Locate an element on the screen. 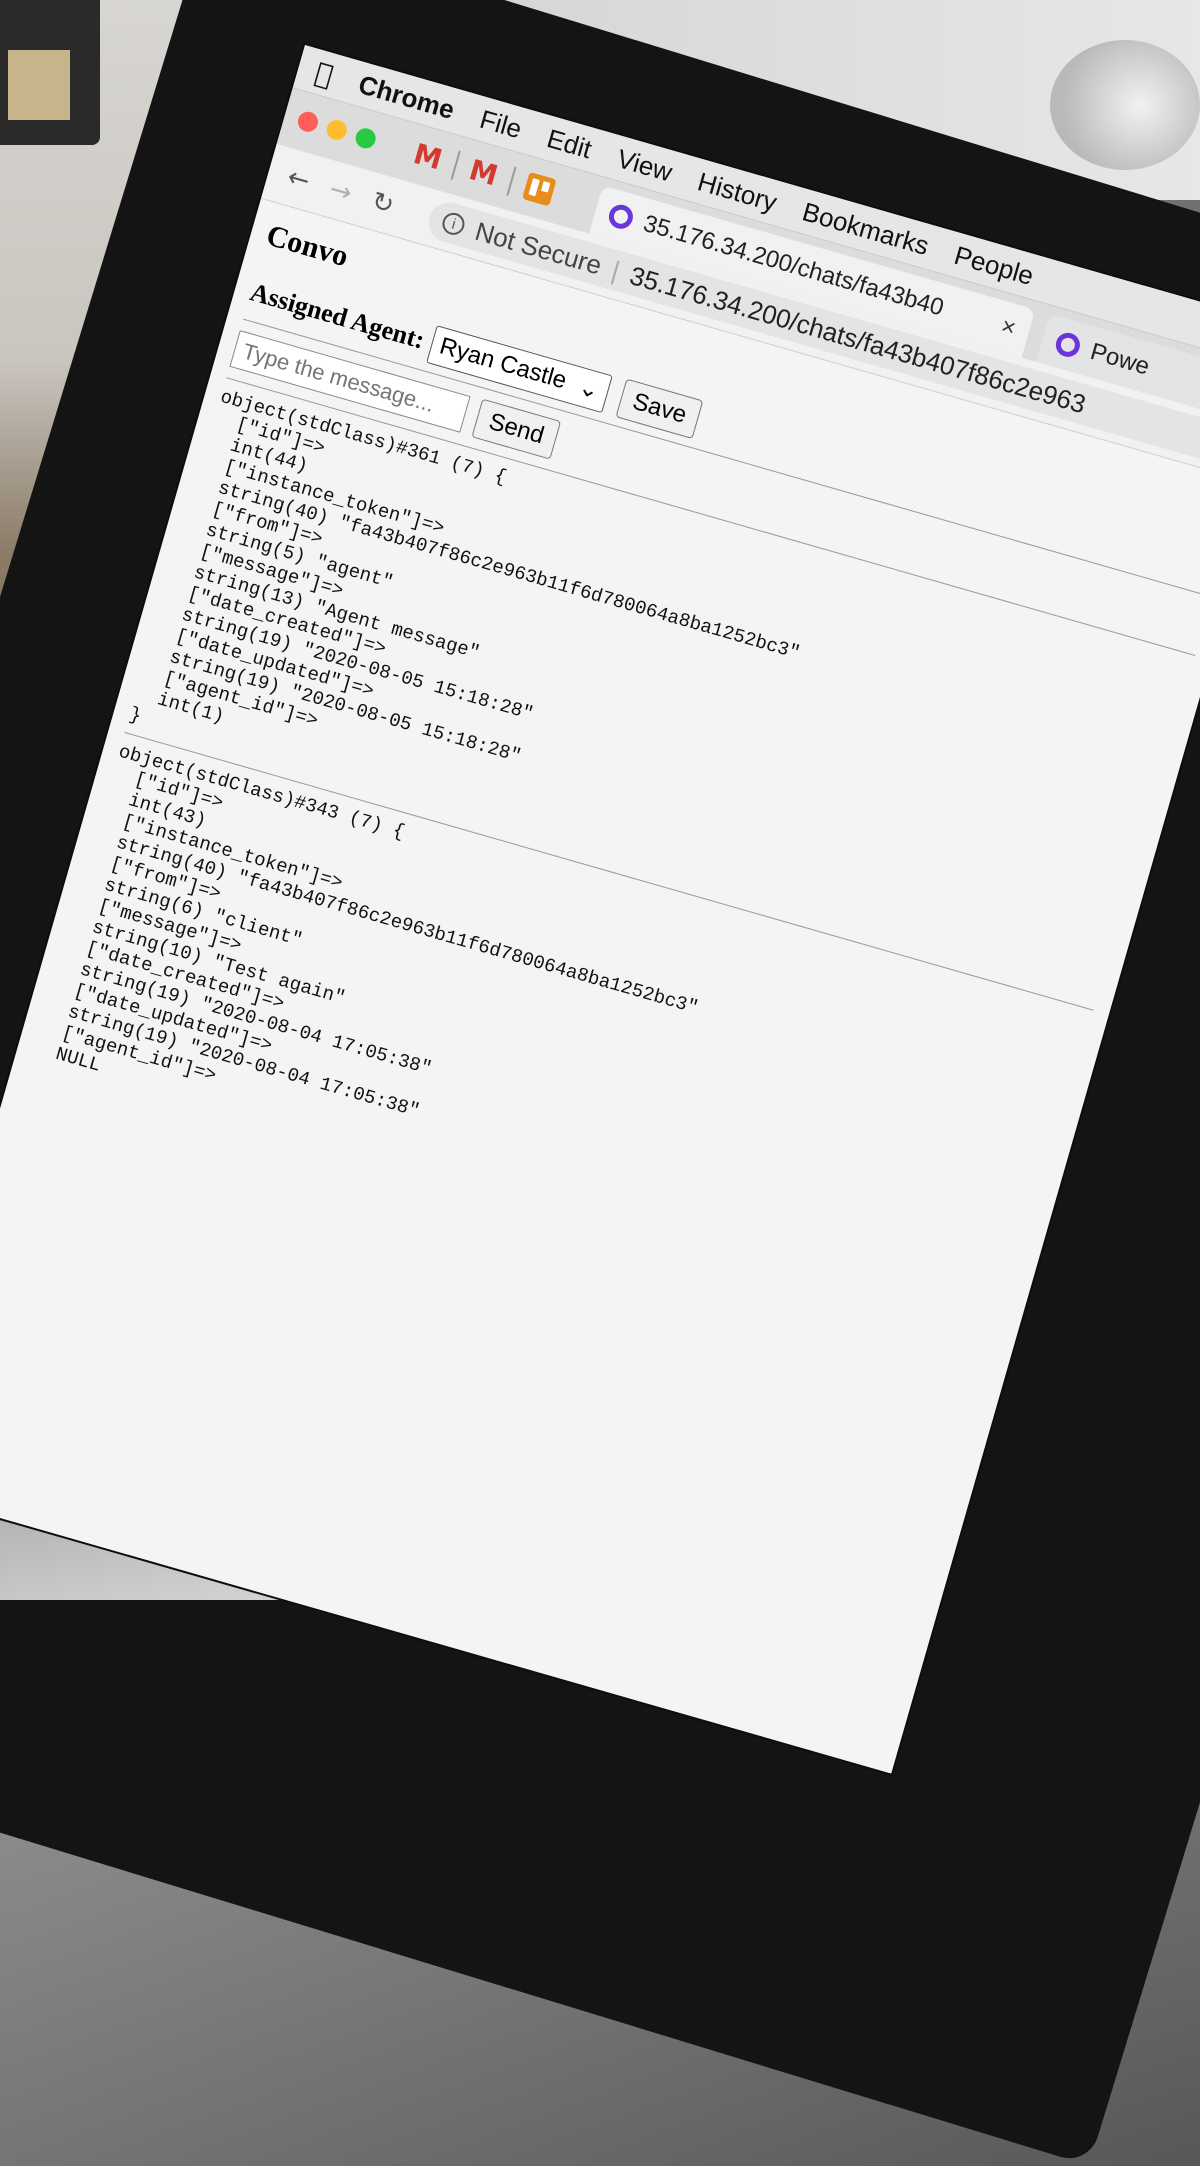 This screenshot has height=2166, width=1200. menu-view: View is located at coordinates (645, 165).